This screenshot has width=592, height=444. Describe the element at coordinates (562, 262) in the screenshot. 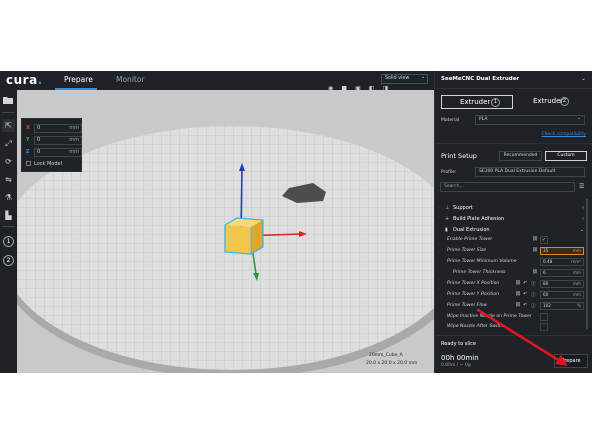

I see `prime-tower-min-volume-input: 0.48 mm³` at that location.